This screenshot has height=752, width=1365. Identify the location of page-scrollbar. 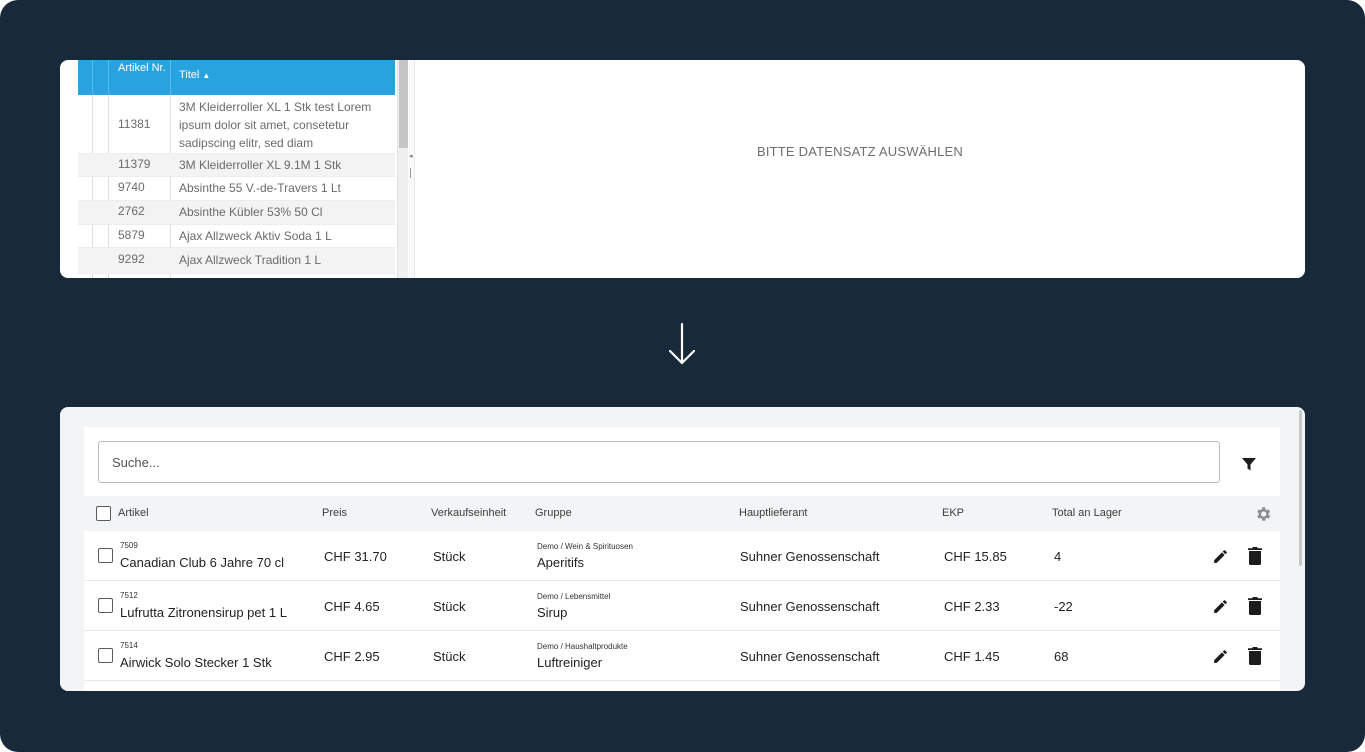
(1300, 488).